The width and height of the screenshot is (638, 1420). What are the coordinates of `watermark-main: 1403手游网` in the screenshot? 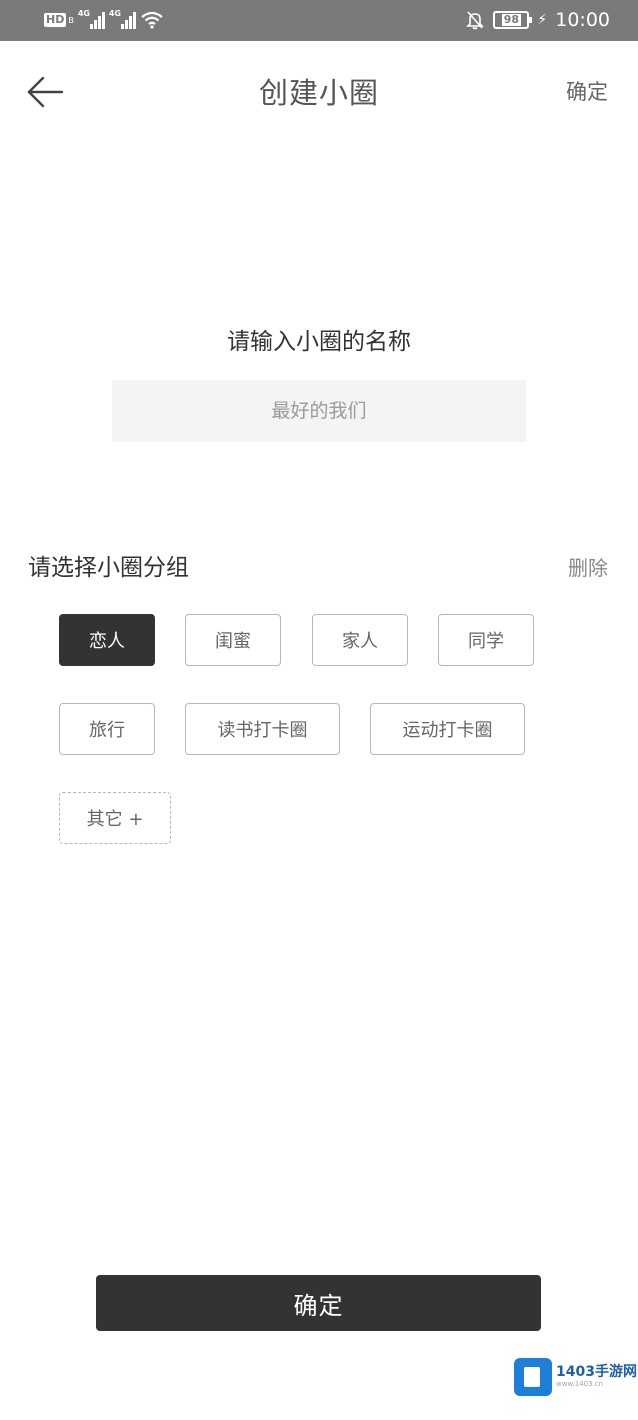 It's located at (596, 1372).